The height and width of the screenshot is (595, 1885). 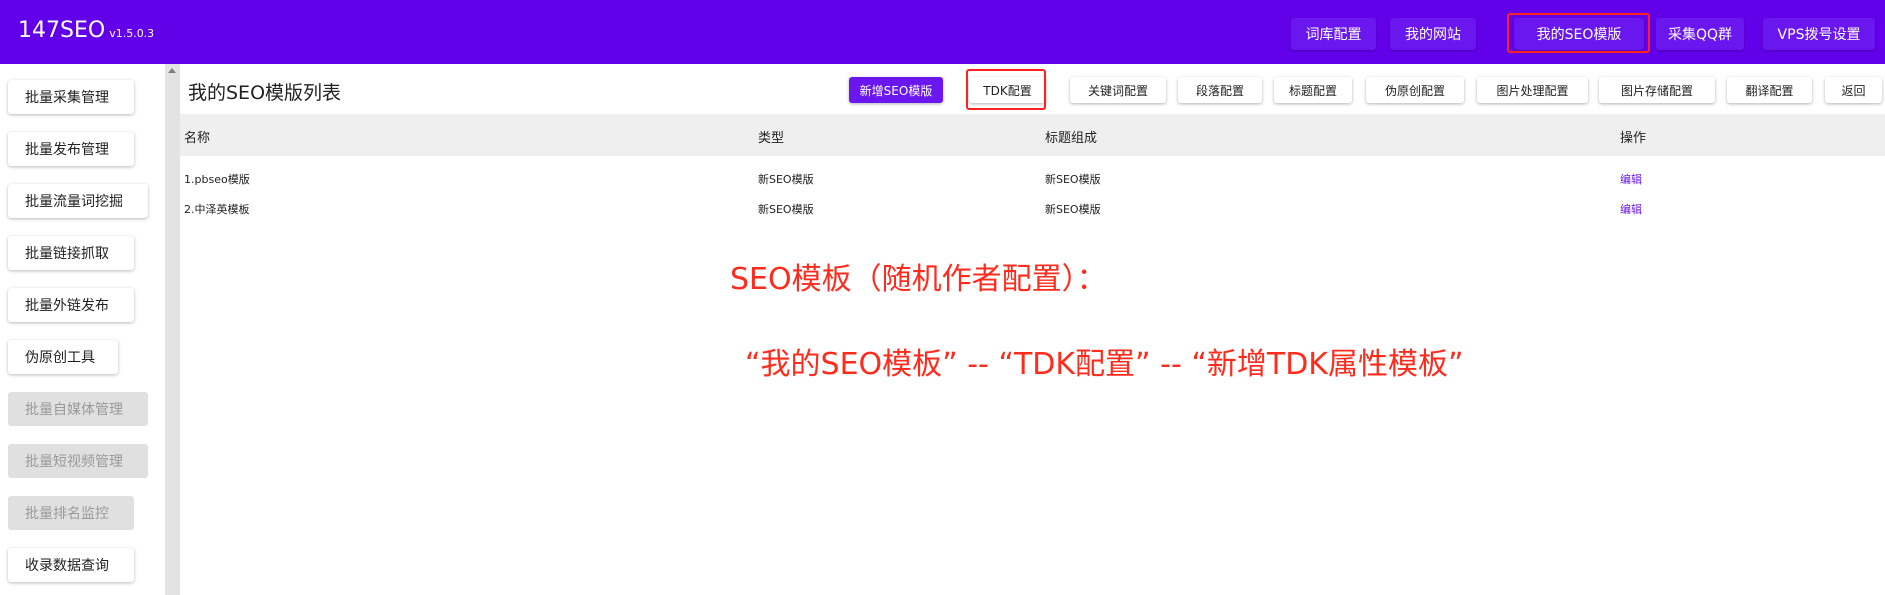 What do you see at coordinates (71, 97) in the screenshot?
I see `sidebar-item-batch-collect: 批量采集管理` at bounding box center [71, 97].